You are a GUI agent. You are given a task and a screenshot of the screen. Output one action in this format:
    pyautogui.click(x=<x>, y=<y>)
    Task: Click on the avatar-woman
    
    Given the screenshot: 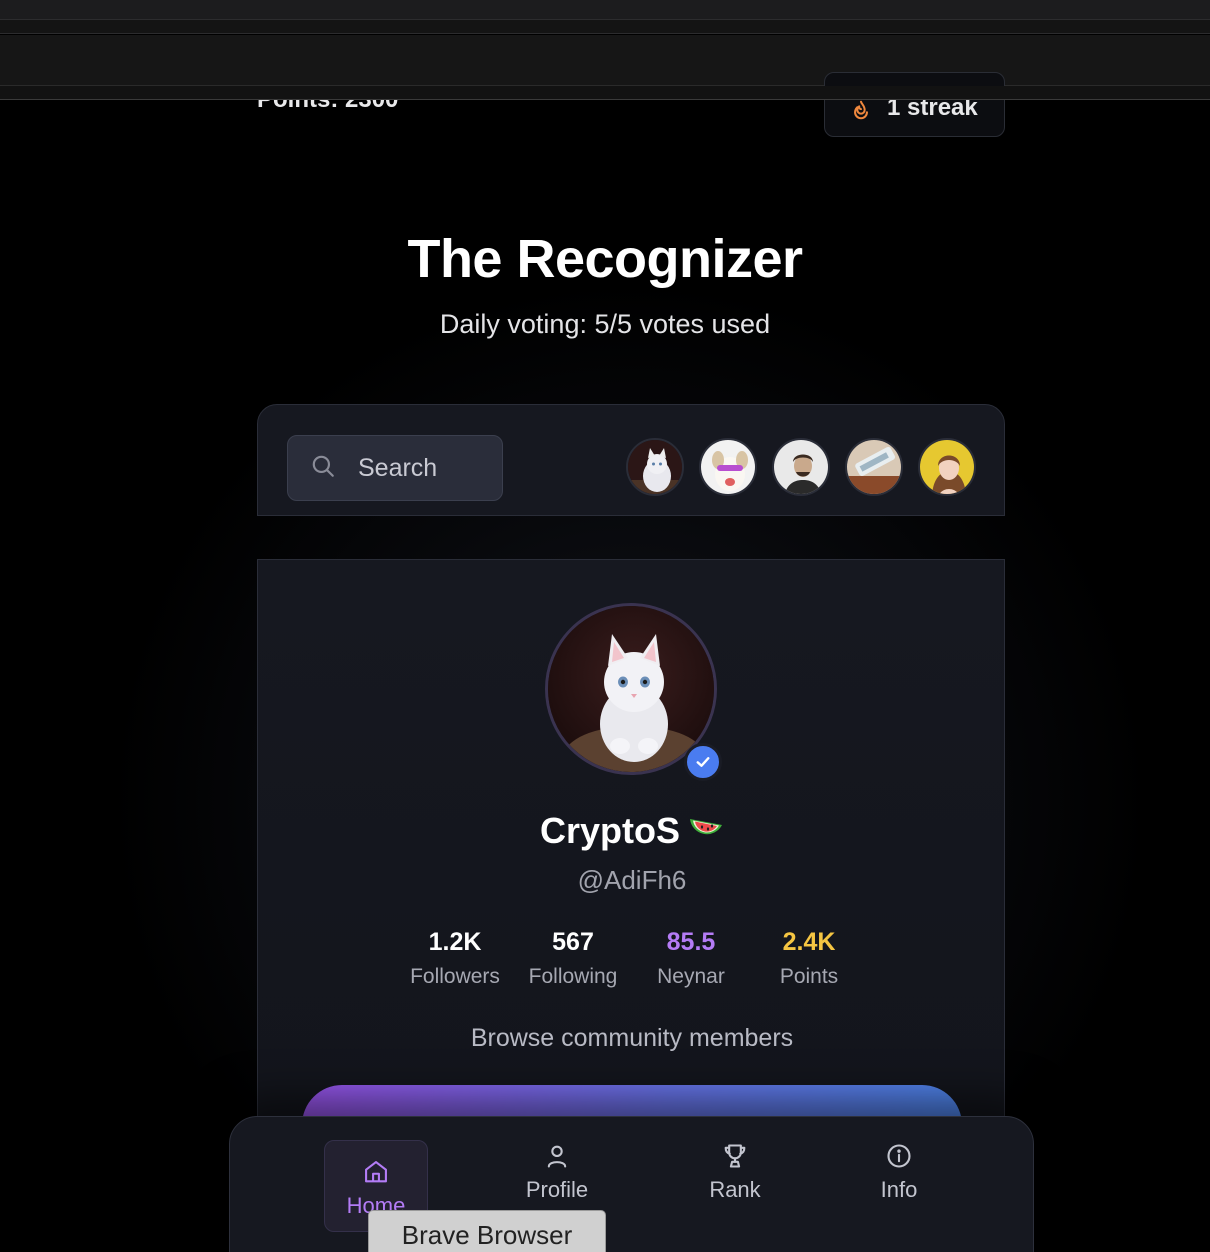 What is the action you would take?
    pyautogui.click(x=947, y=467)
    